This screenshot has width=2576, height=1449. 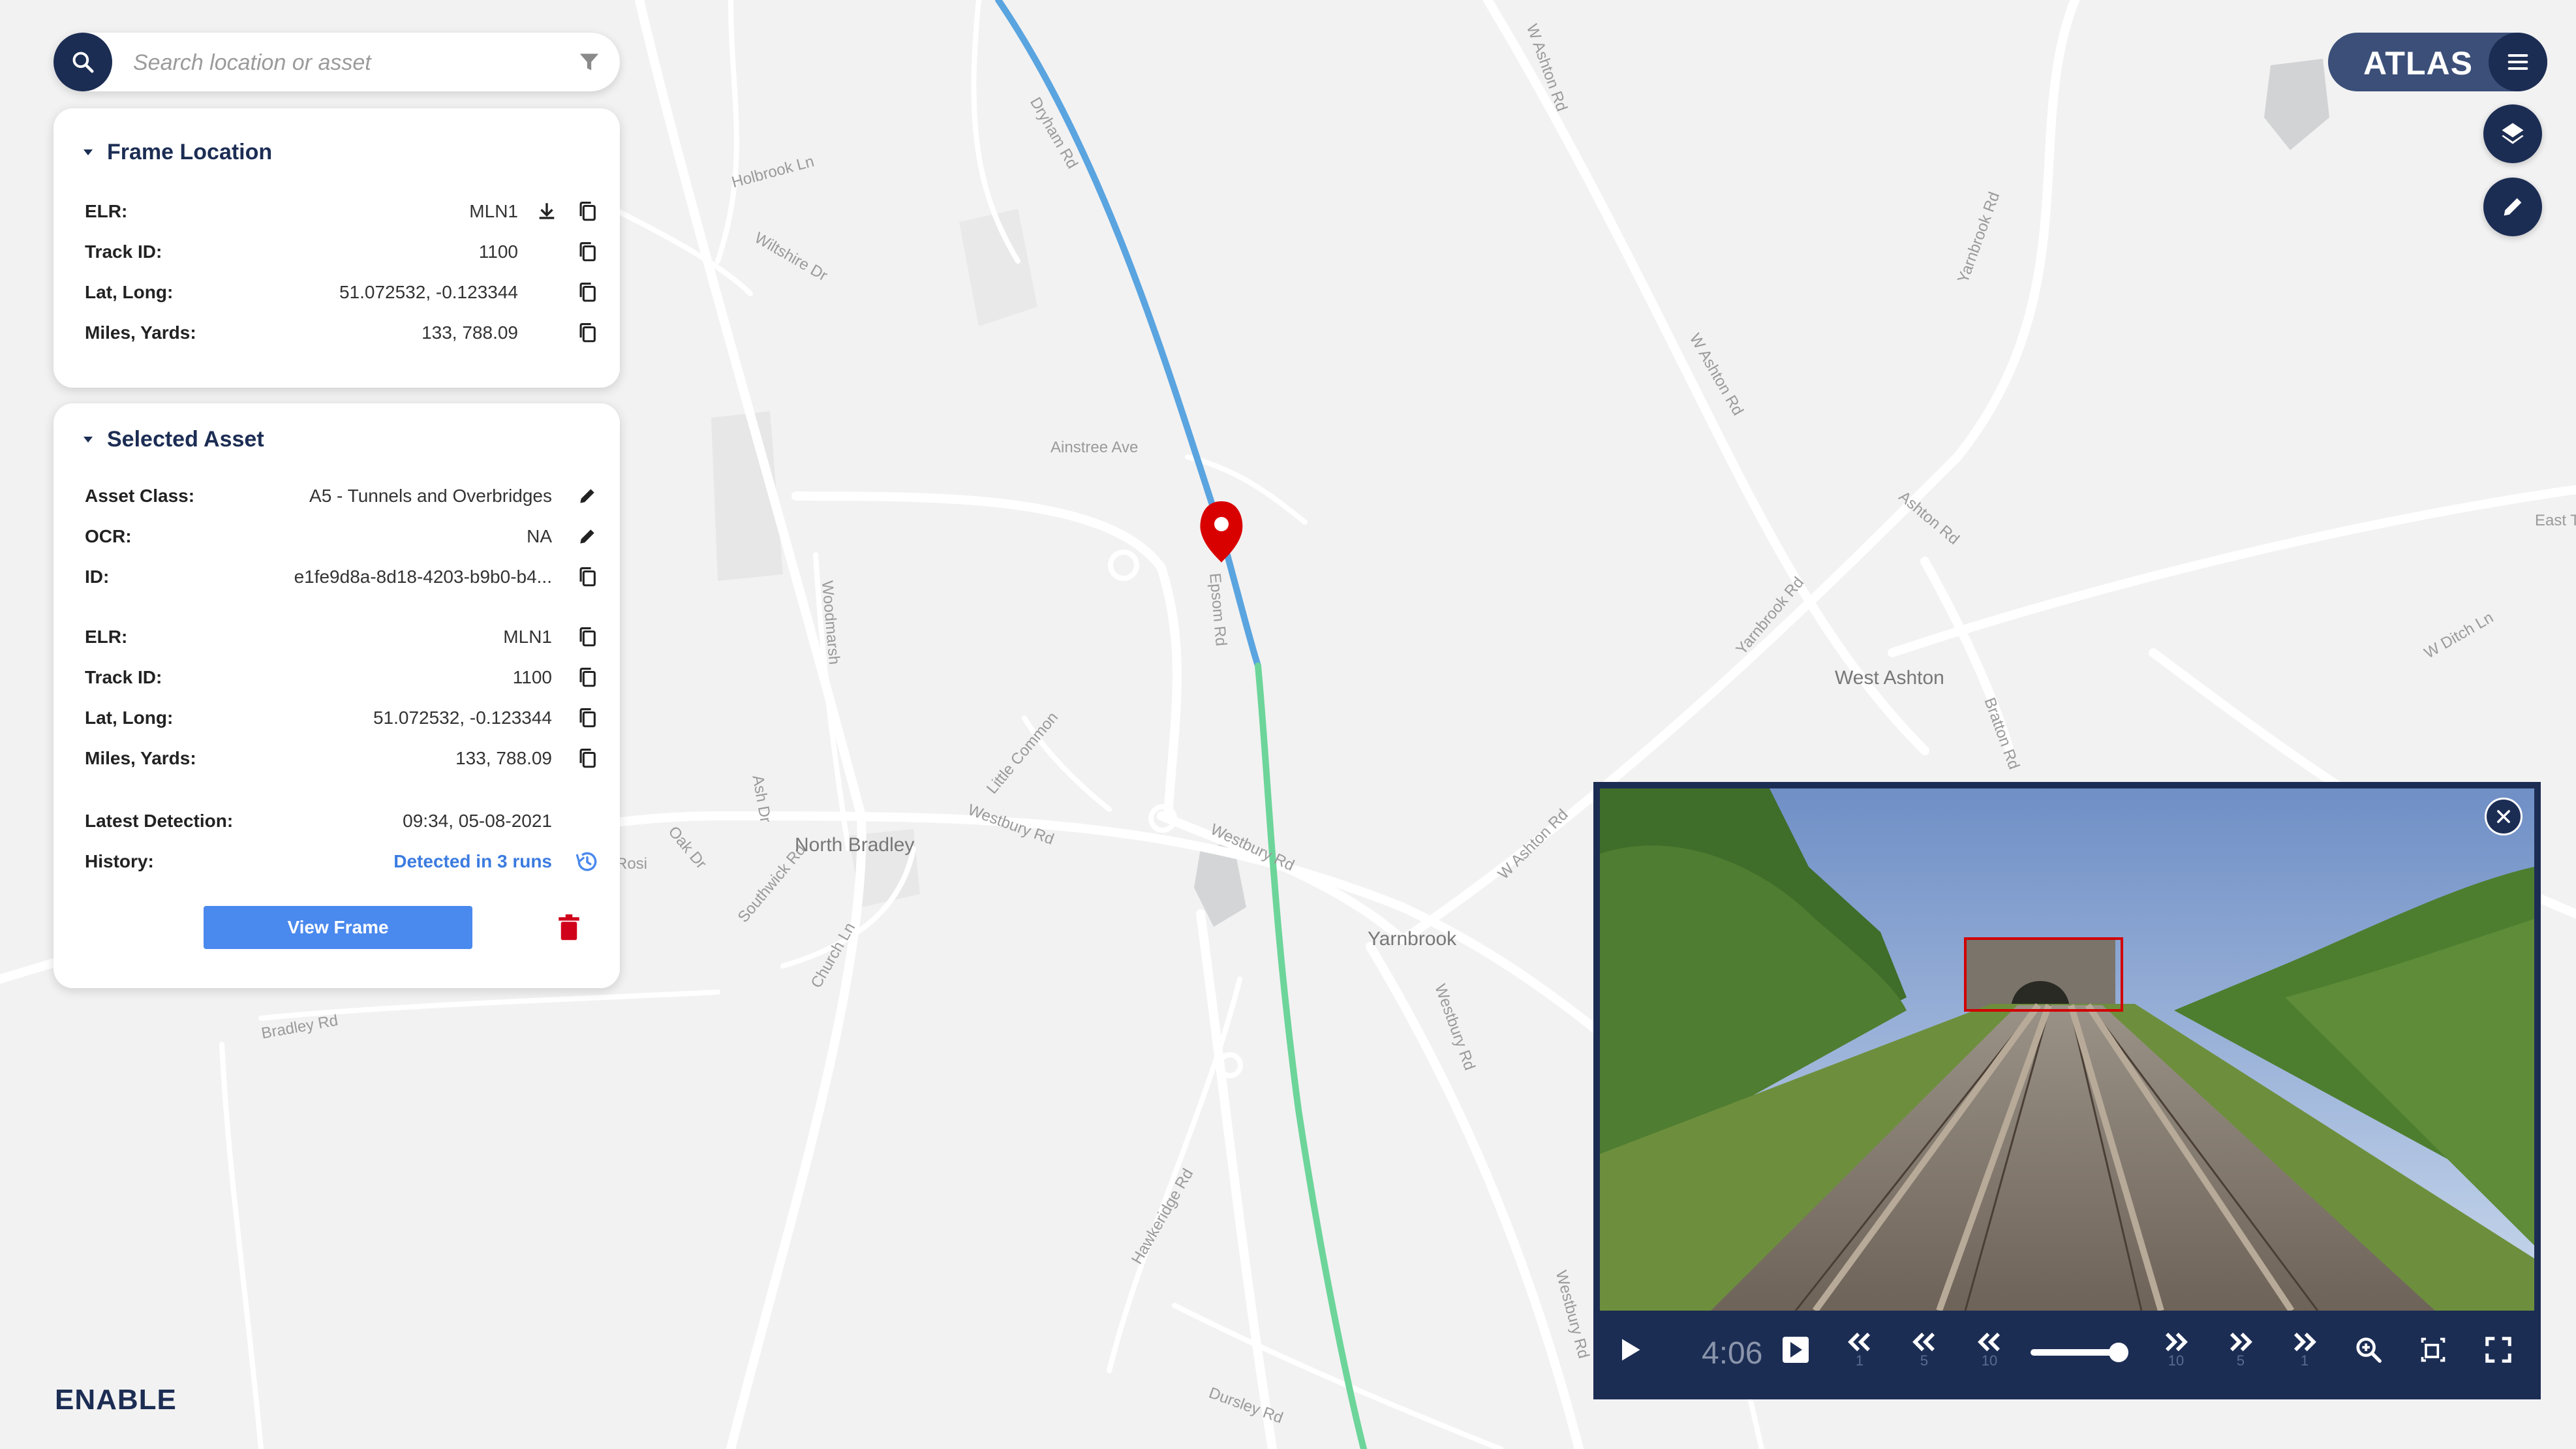 I want to click on crop-button, so click(x=2433, y=1350).